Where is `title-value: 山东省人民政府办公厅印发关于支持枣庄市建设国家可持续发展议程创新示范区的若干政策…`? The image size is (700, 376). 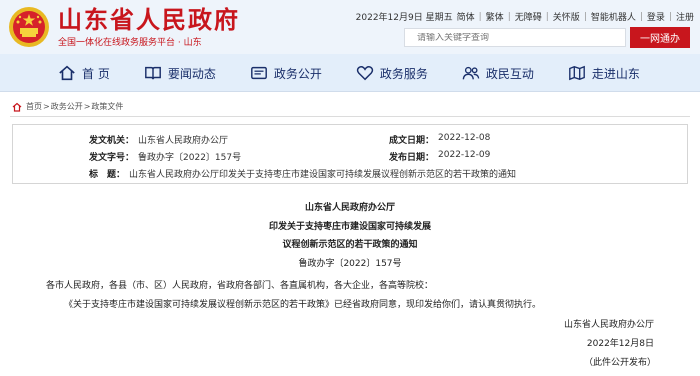
title-value: 山东省人民政府办公厅印发关于支持枣庄市建设国家可持续发展议程创新示范区的若干政策… is located at coordinates (323, 175).